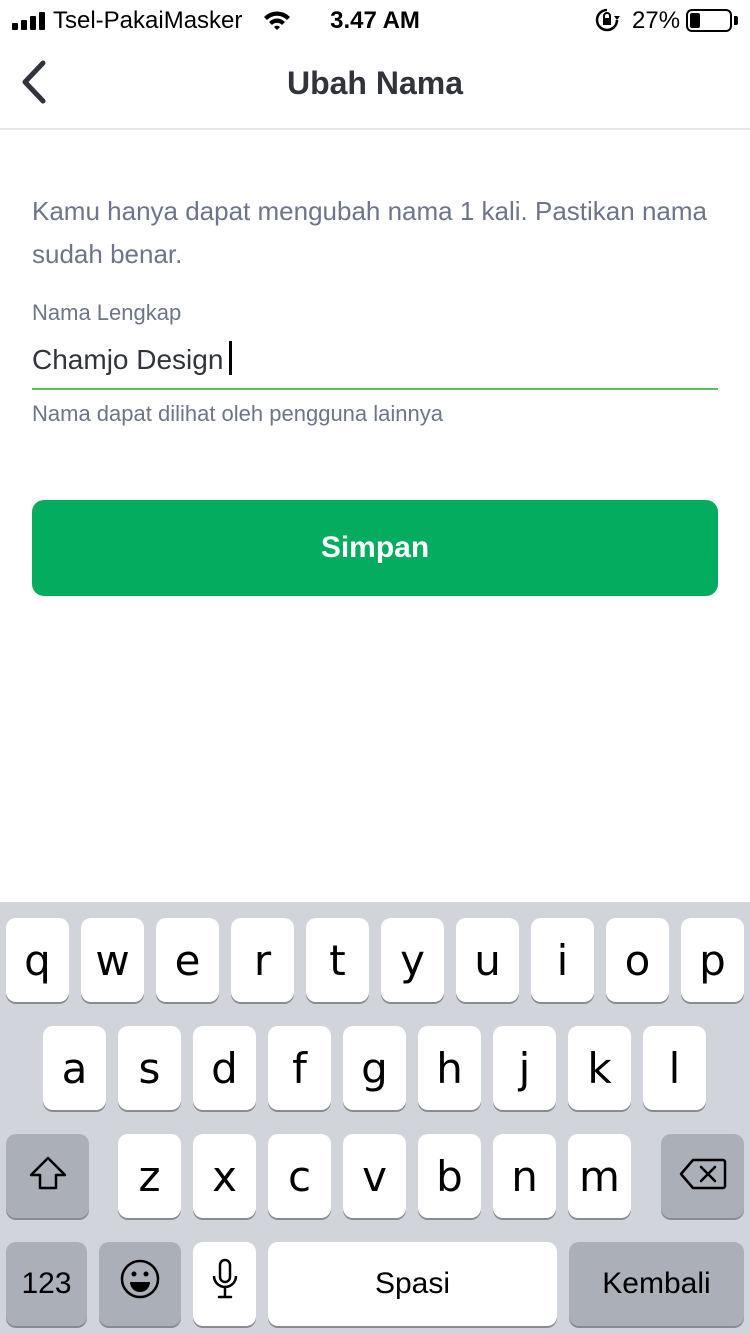  What do you see at coordinates (149, 1176) in the screenshot?
I see `key-z: z` at bounding box center [149, 1176].